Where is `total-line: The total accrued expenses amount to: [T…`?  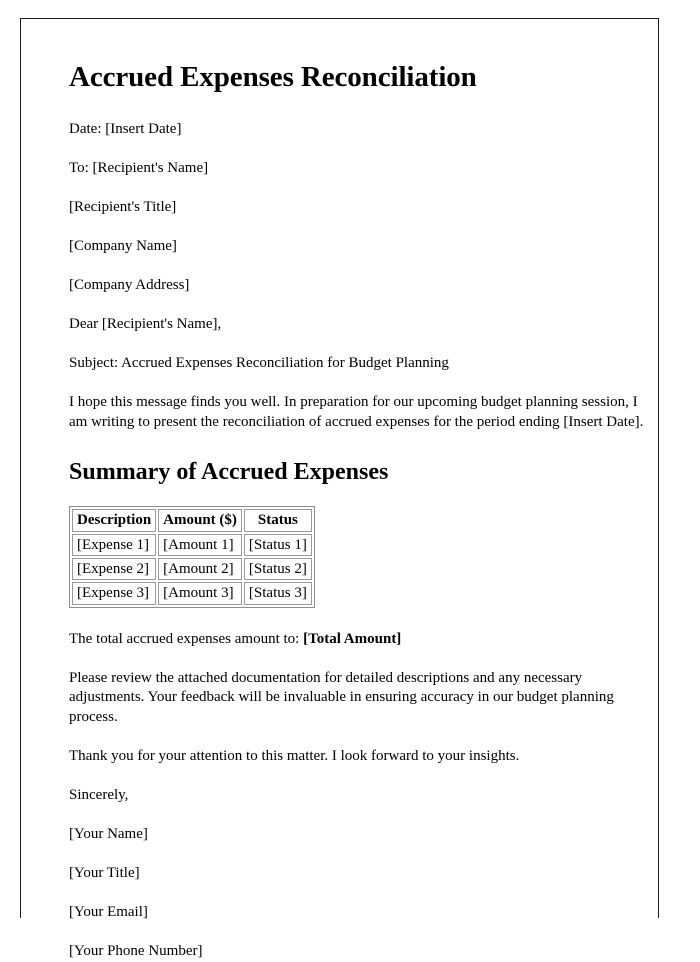 total-line: The total accrued expenses amount to: [T… is located at coordinates (362, 640).